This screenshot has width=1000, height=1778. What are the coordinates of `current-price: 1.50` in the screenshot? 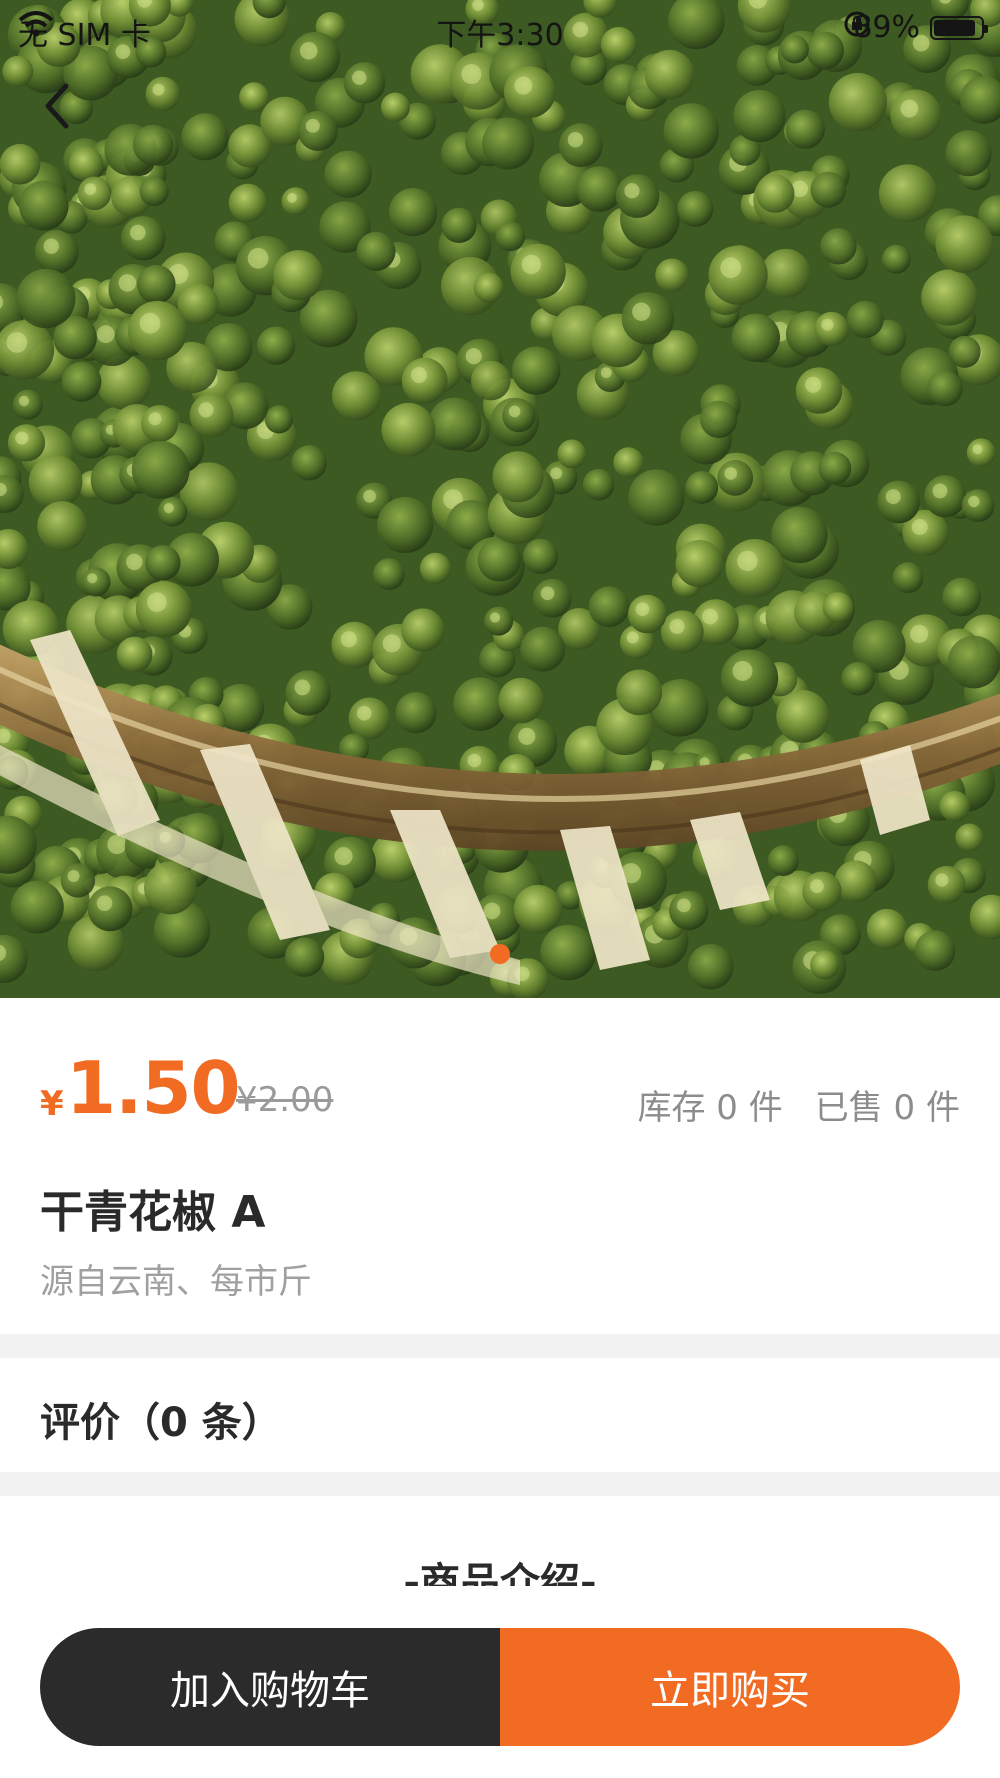 It's located at (153, 1088).